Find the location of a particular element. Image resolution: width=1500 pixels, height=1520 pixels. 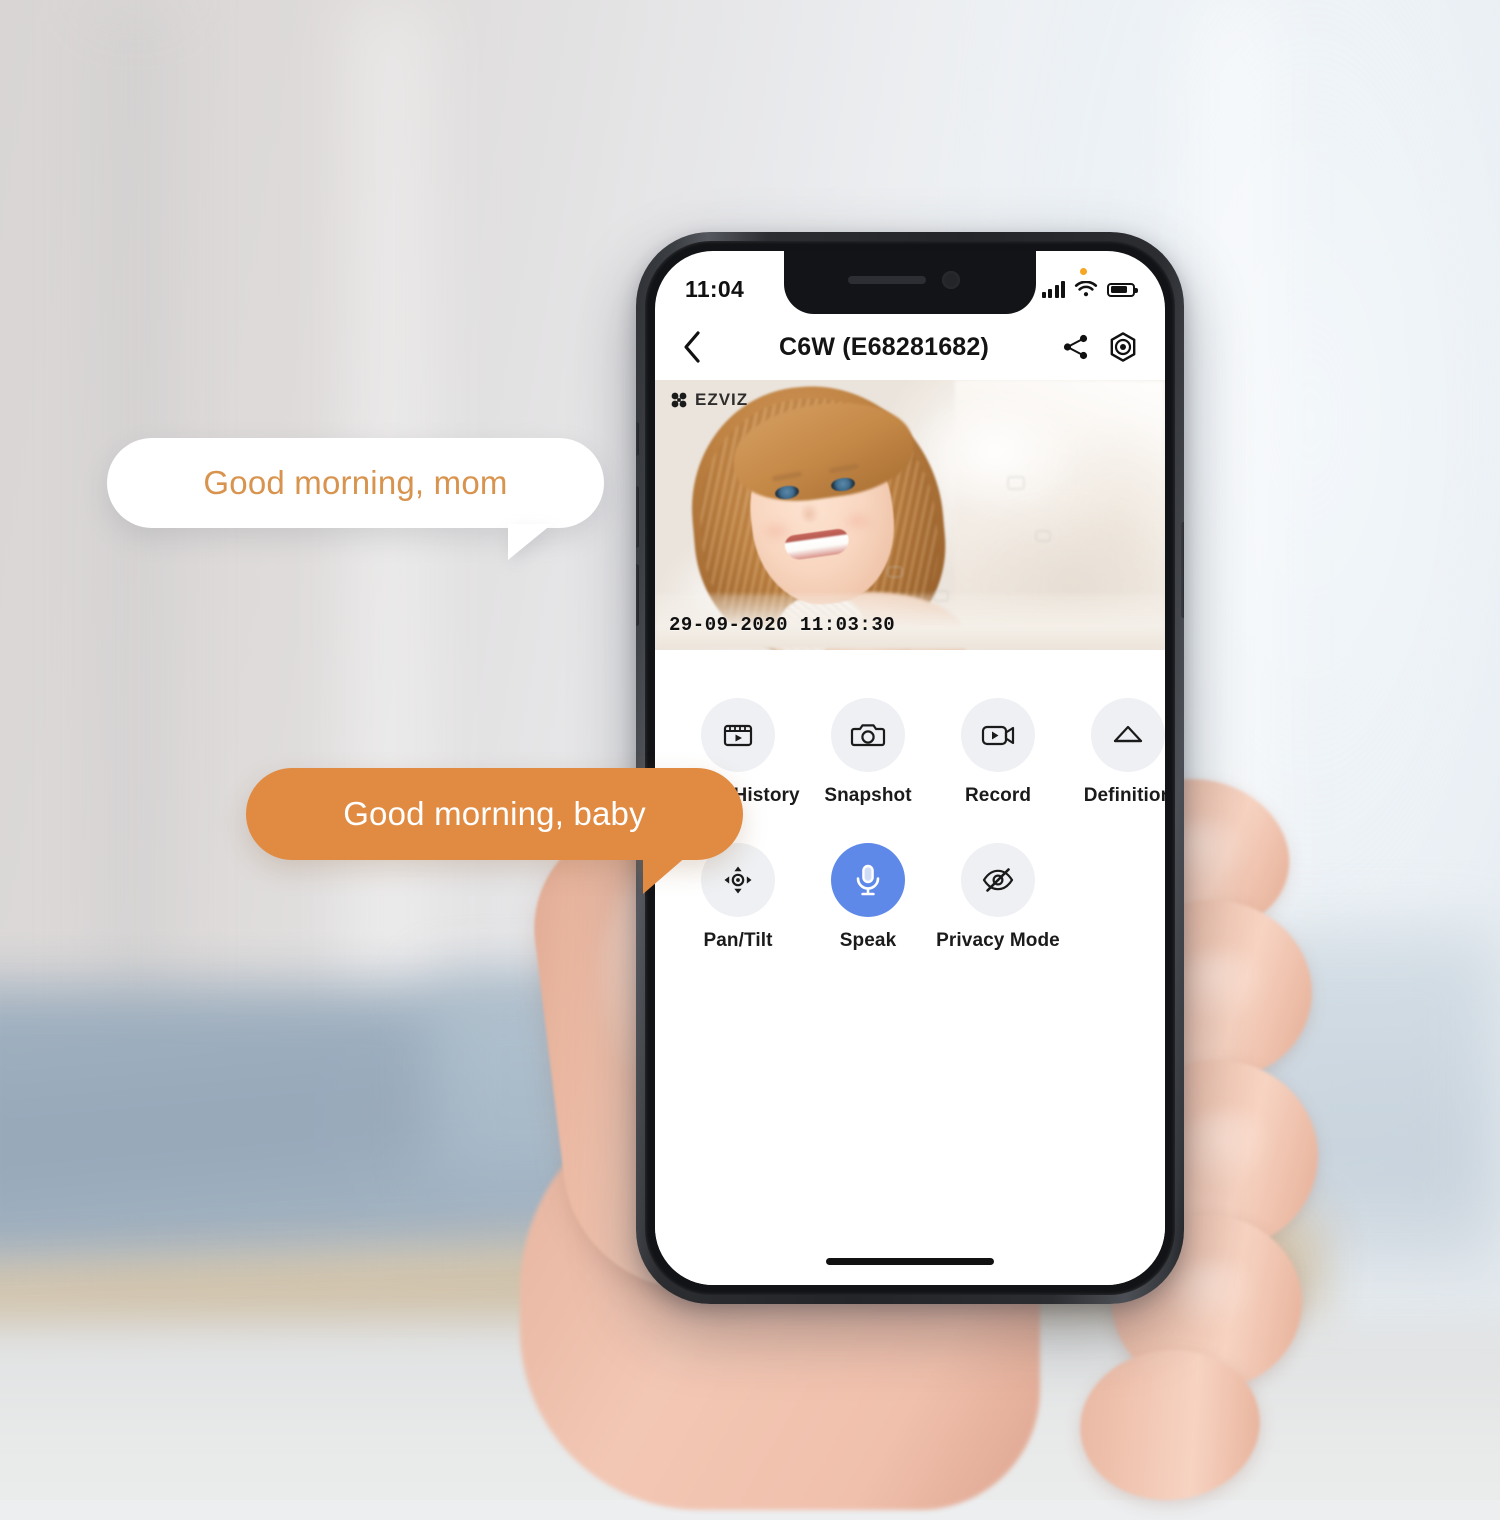

control-record: Record is located at coordinates (998, 752).